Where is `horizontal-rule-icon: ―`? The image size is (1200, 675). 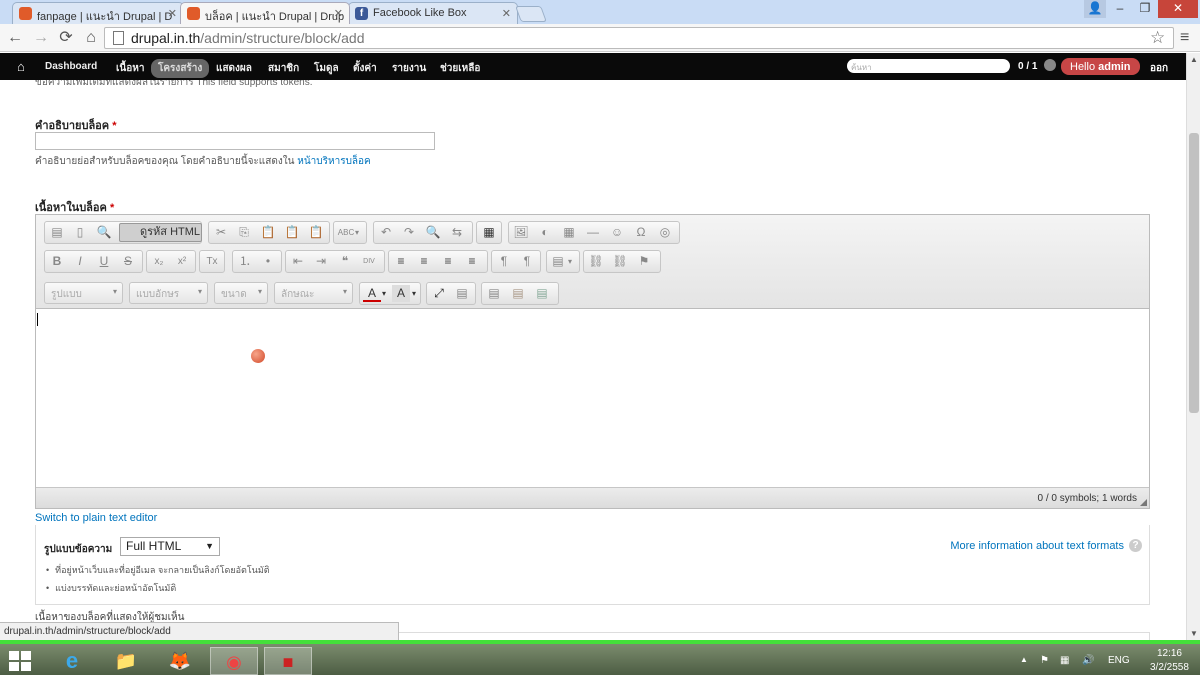
horizontal-rule-icon: ― is located at coordinates (593, 232).